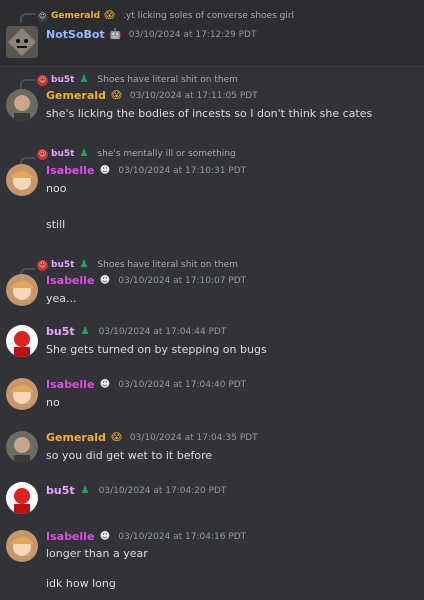 The width and height of the screenshot is (424, 600). I want to click on notsobot-avatar, so click(22, 42).